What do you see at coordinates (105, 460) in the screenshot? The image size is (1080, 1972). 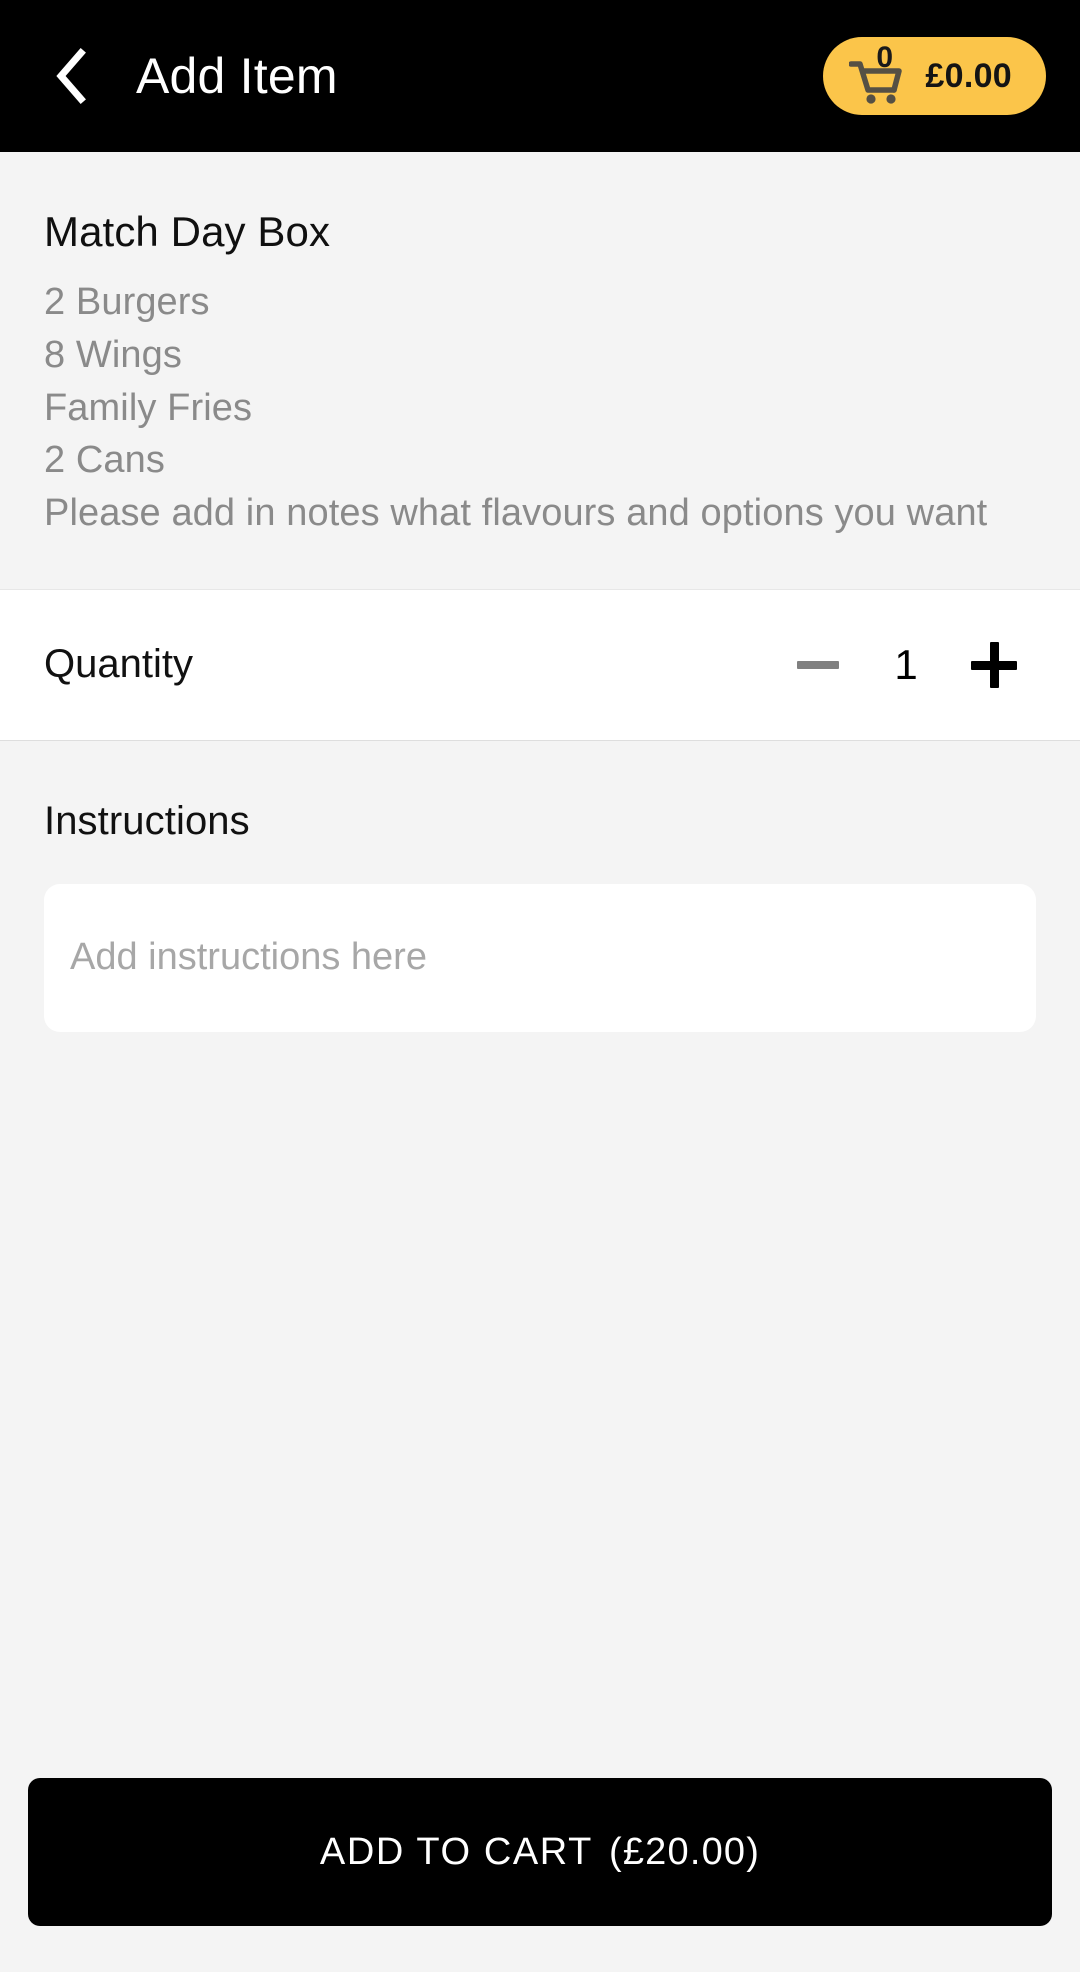 I see `item-description-line: 2 Cans` at bounding box center [105, 460].